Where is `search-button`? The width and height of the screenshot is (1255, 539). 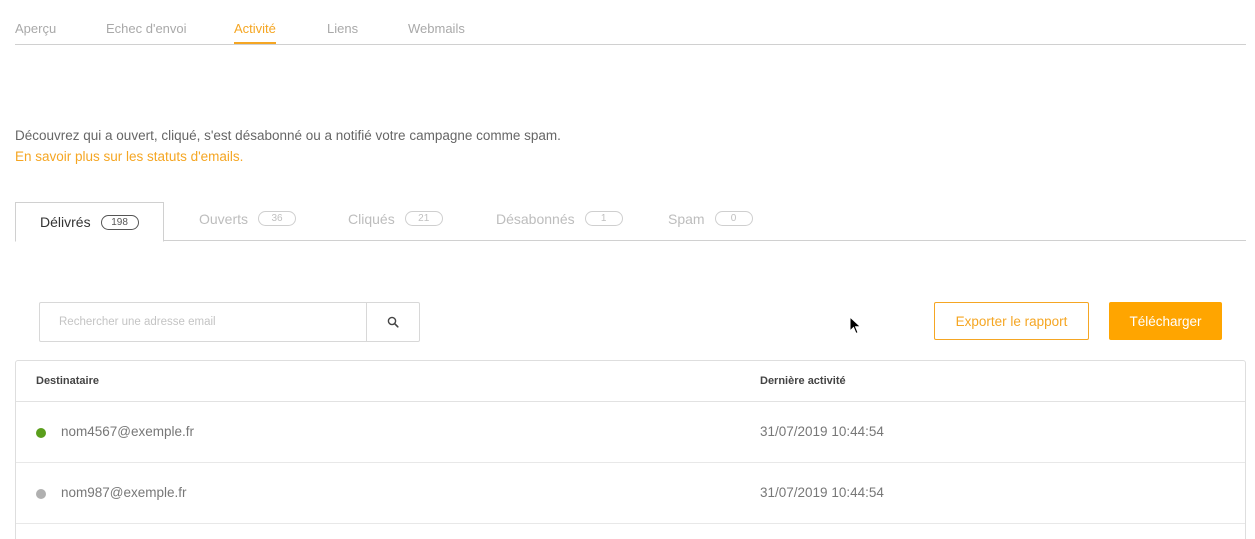 search-button is located at coordinates (392, 322).